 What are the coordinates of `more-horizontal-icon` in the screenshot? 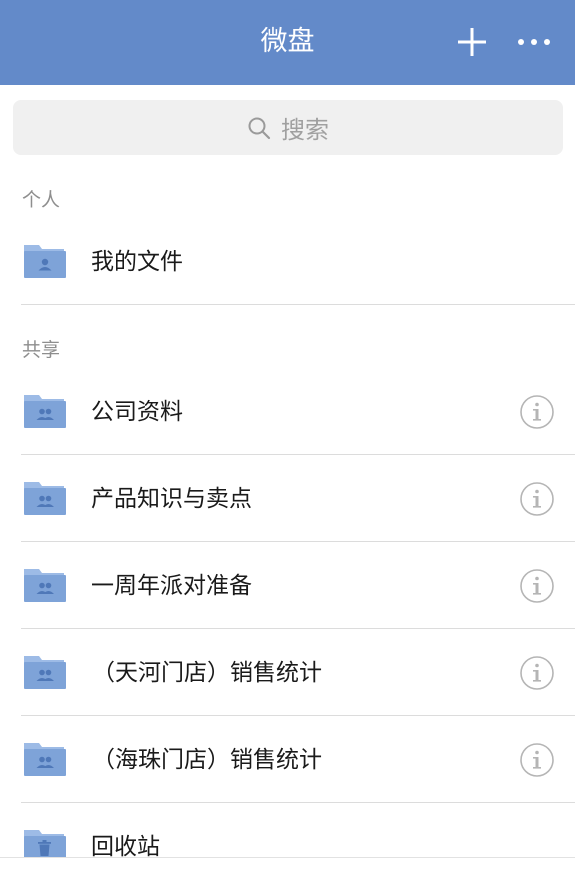 It's located at (534, 42).